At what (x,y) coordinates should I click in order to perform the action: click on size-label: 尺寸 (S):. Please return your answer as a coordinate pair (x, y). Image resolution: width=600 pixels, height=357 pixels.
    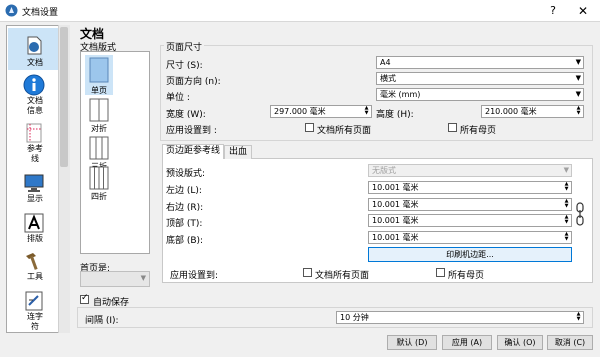
    Looking at the image, I should click on (184, 66).